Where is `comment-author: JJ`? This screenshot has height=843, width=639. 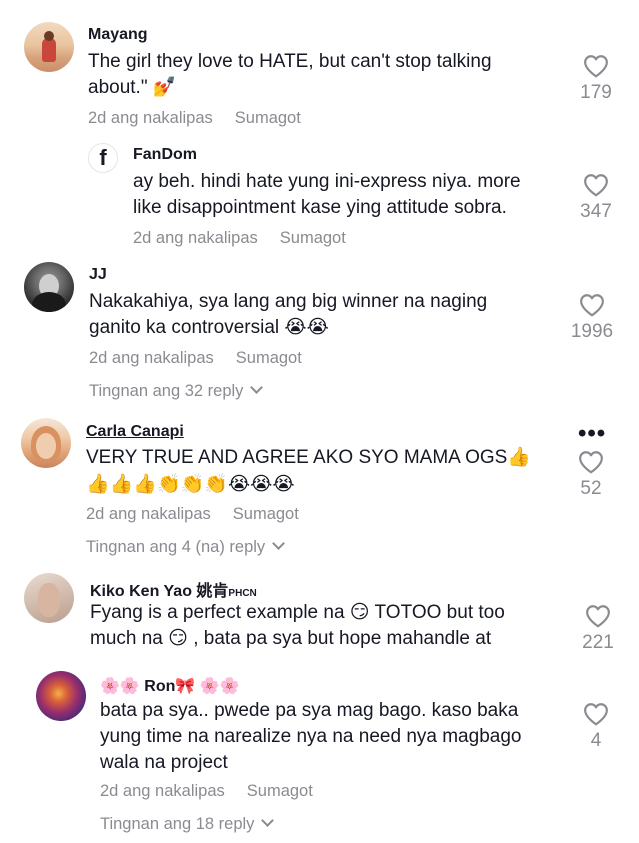
comment-author: JJ is located at coordinates (98, 275).